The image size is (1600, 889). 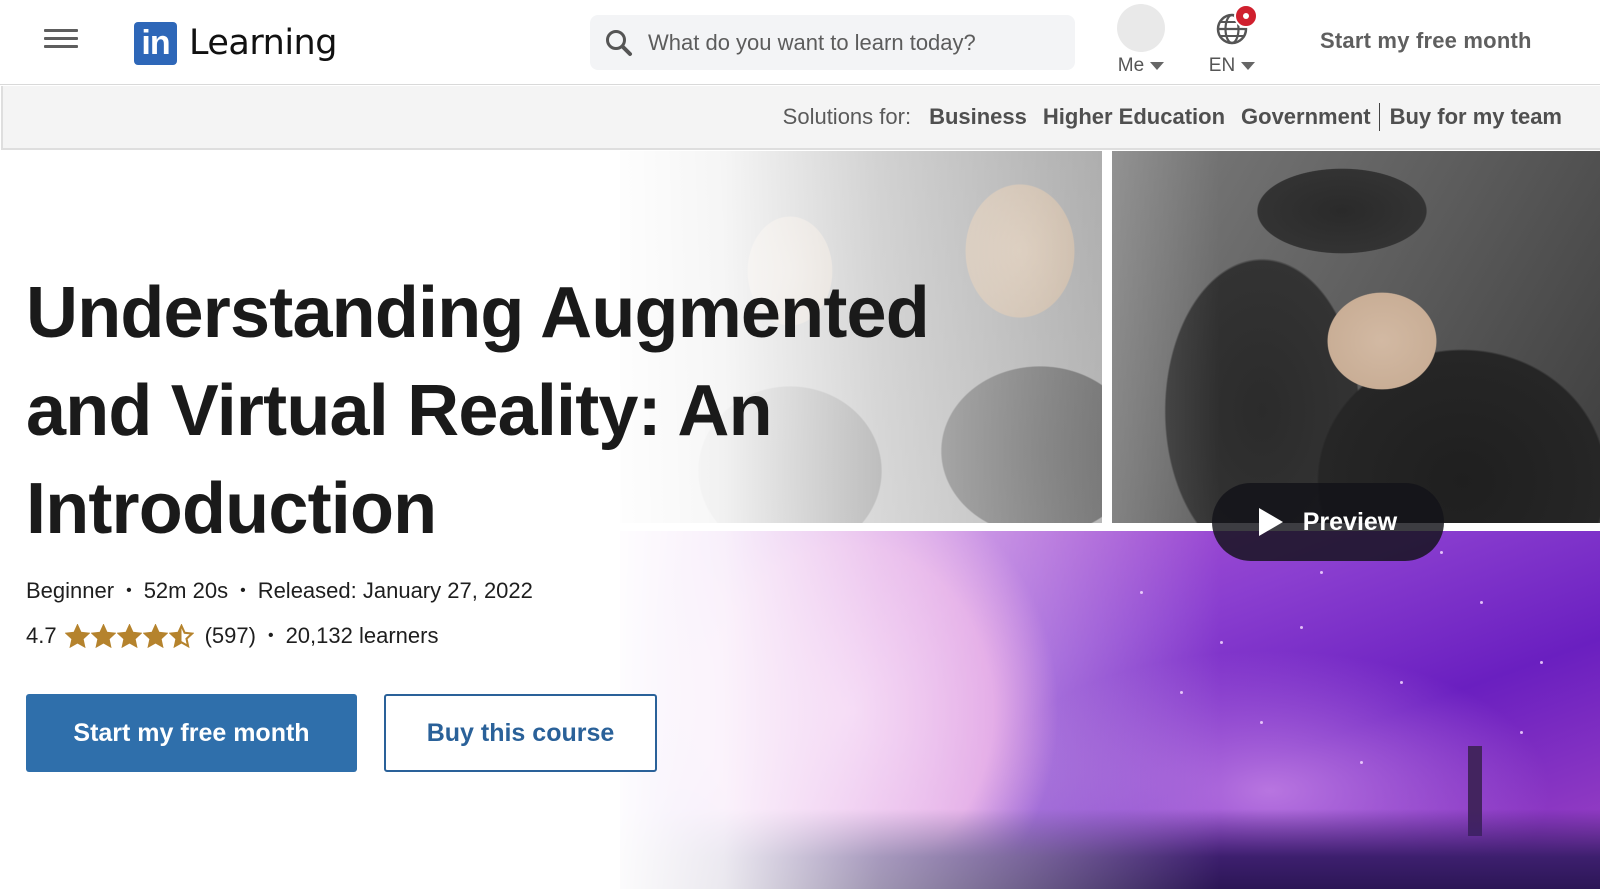 What do you see at coordinates (155, 43) in the screenshot?
I see `linkedin-logo-icon: in` at bounding box center [155, 43].